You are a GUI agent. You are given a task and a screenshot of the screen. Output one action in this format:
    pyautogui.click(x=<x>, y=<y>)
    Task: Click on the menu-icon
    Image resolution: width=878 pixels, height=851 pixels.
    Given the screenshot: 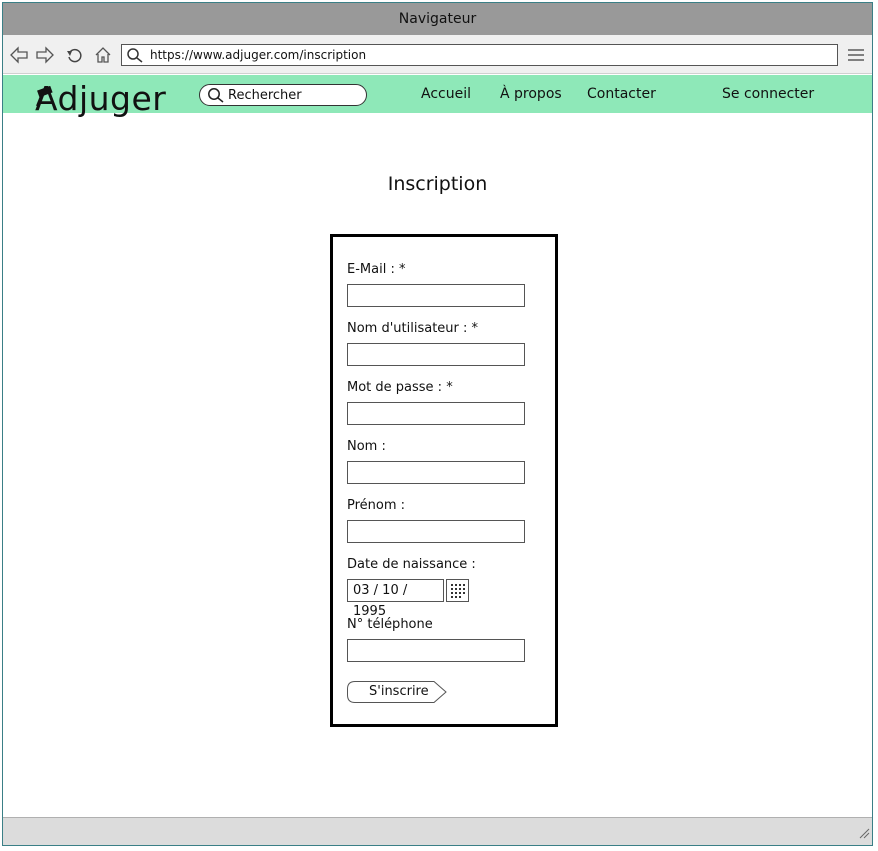 What is the action you would take?
    pyautogui.click(x=856, y=54)
    